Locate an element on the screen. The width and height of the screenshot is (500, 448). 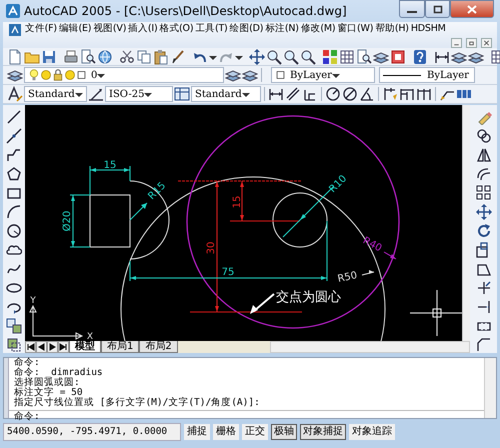
menu-item: 帮助(H) is located at coordinates (392, 29).